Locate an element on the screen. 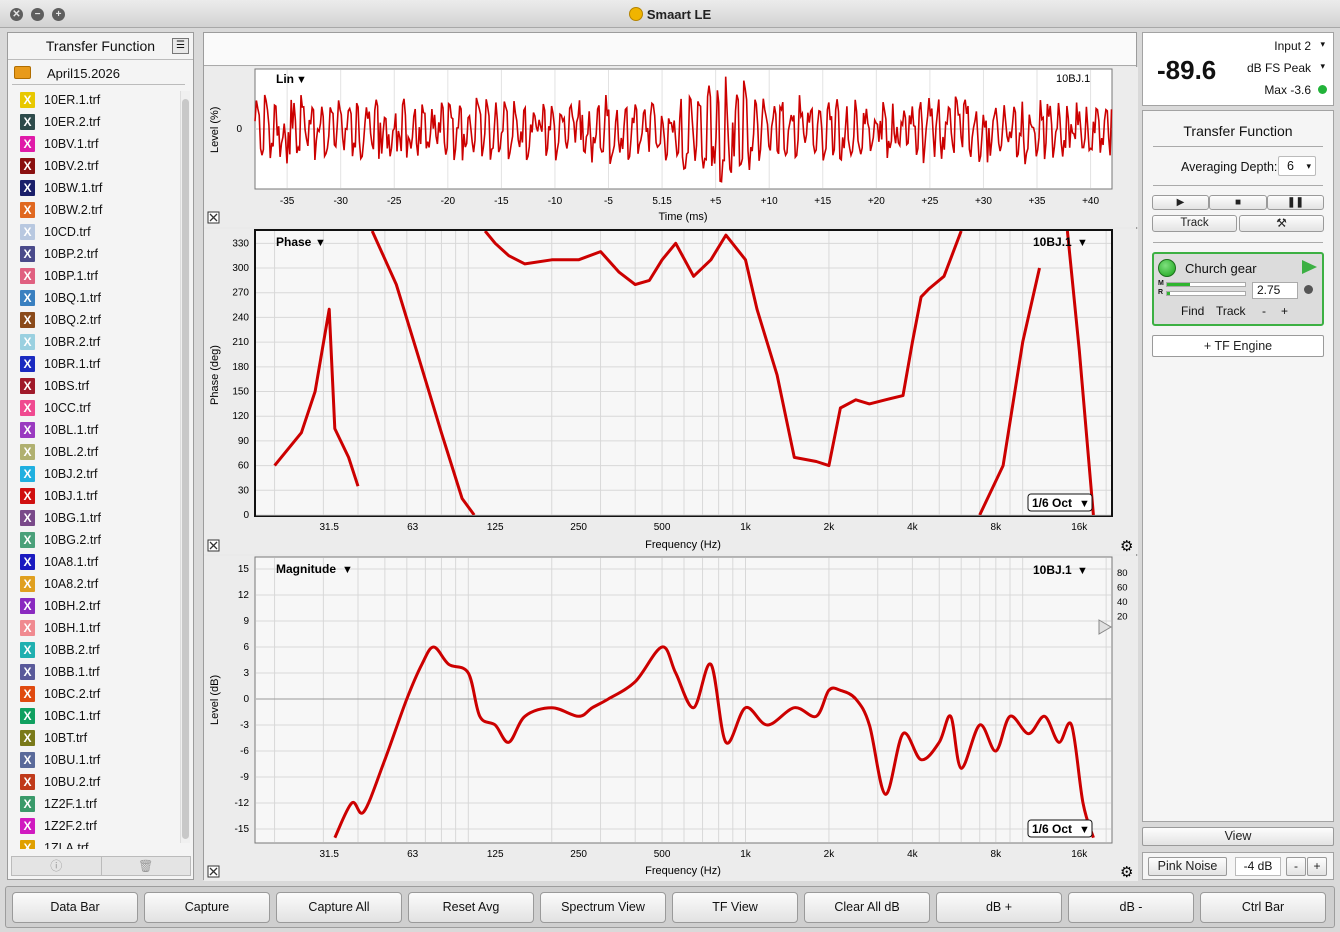 Image resolution: width=1340 pixels, height=932 pixels. file-item: X 10BP.2.trf is located at coordinates (98, 254).